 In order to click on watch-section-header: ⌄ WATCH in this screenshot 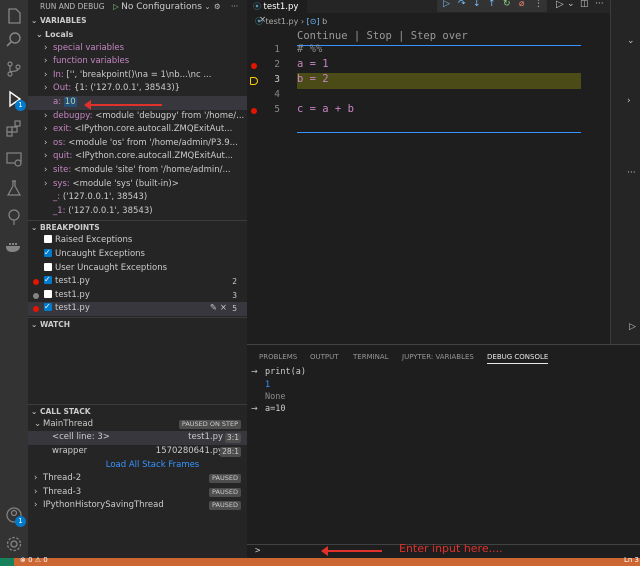, I will do `click(137, 323)`.